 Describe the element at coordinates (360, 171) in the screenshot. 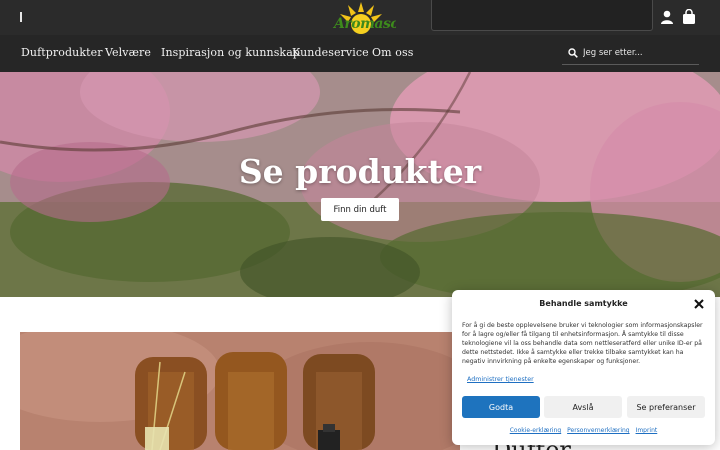

I see `hero-title: Se produkter` at that location.